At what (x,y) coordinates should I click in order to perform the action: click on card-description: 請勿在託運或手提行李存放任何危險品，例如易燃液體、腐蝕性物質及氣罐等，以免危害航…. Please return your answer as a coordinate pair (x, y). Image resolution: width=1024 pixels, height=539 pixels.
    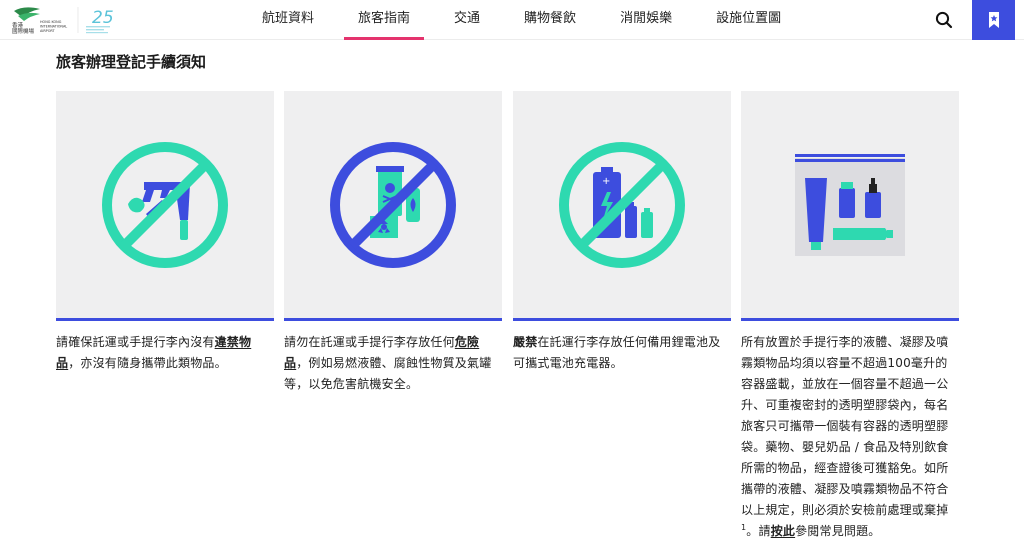
    Looking at the image, I should click on (393, 363).